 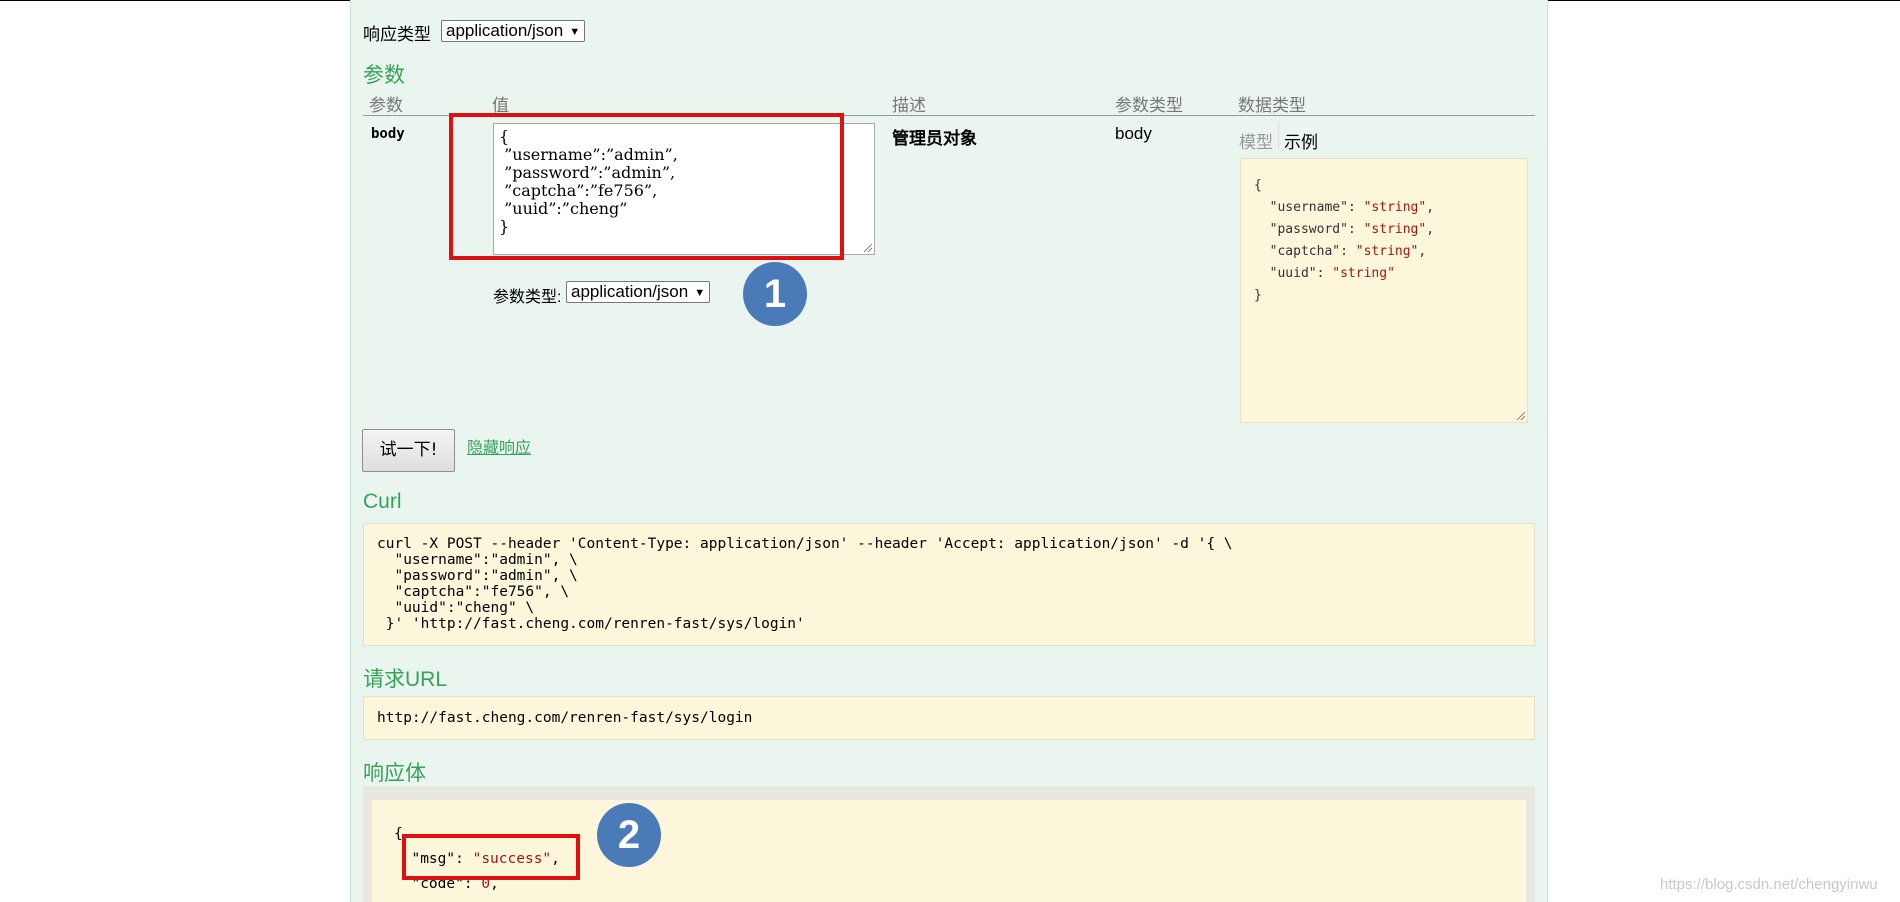 I want to click on param-type-value: body, so click(x=1133, y=133).